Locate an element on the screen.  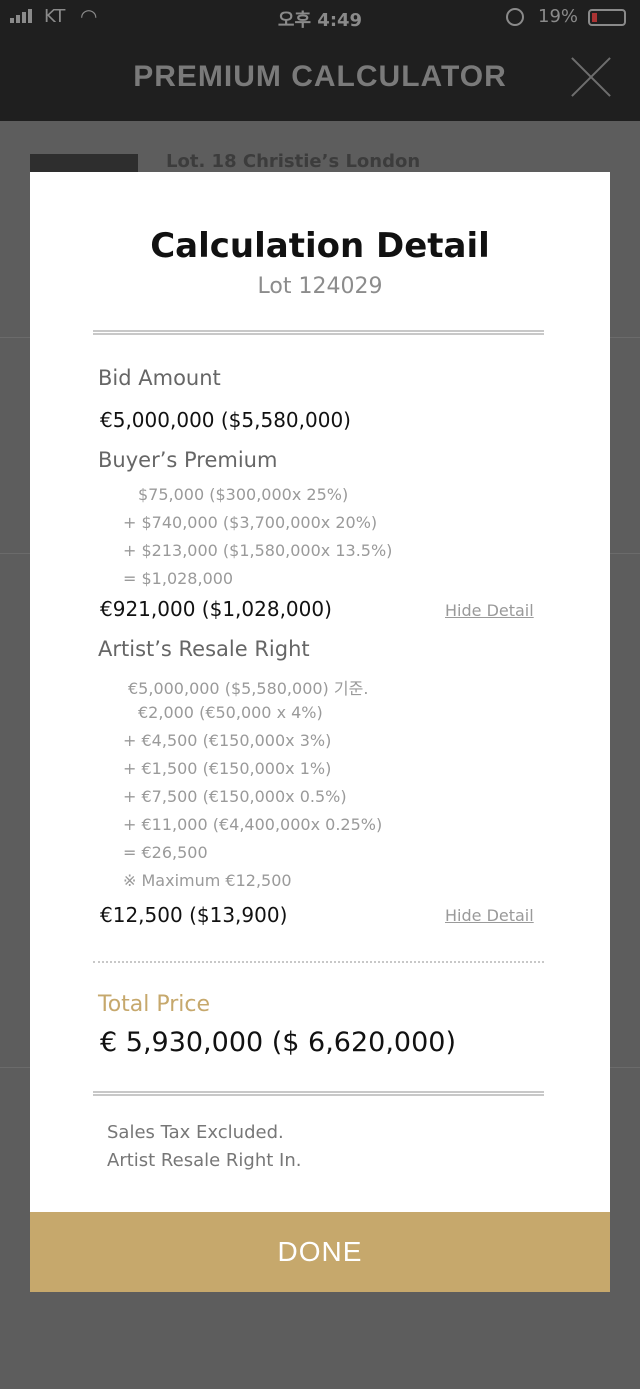
resale-right-label: Artist’s Resale Right is located at coordinates (204, 649).